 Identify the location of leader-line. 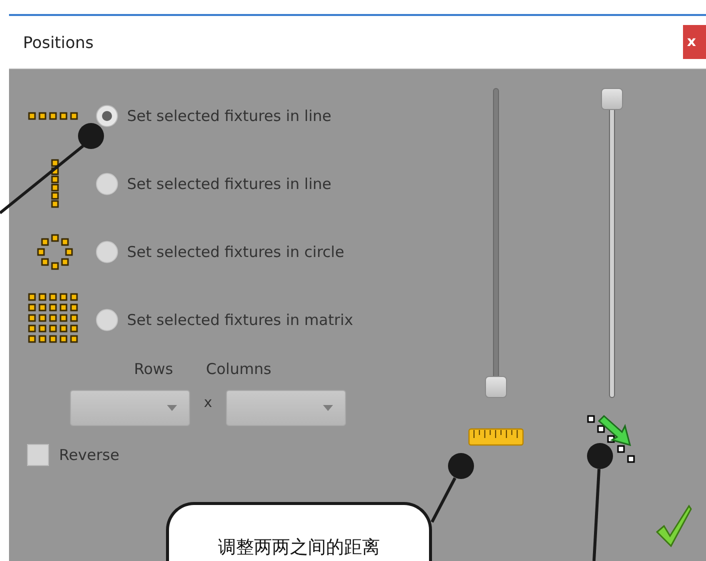
(443, 500).